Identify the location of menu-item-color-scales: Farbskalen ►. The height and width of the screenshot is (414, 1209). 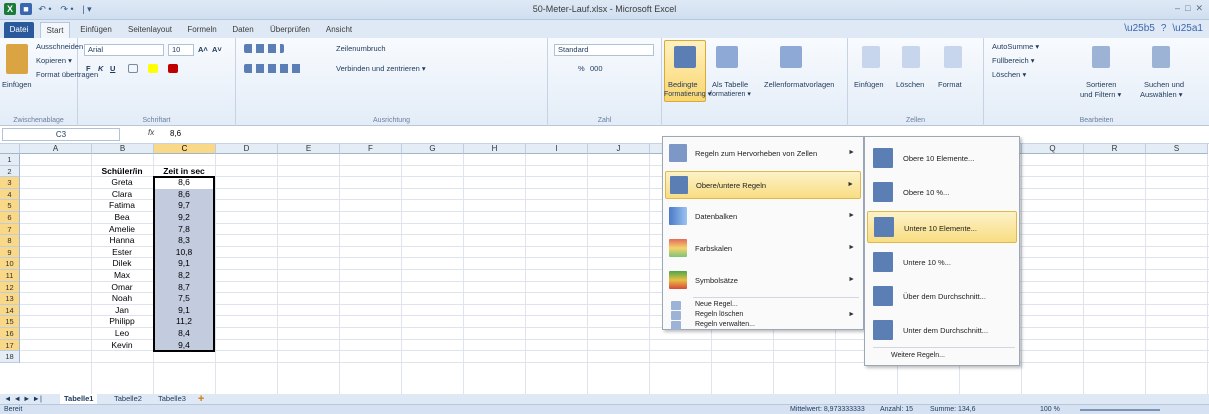
(763, 249).